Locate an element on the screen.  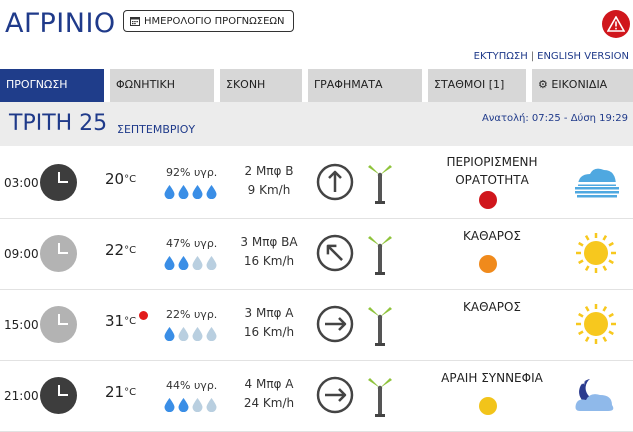
moon-cloud-icon is located at coordinates (596, 395).